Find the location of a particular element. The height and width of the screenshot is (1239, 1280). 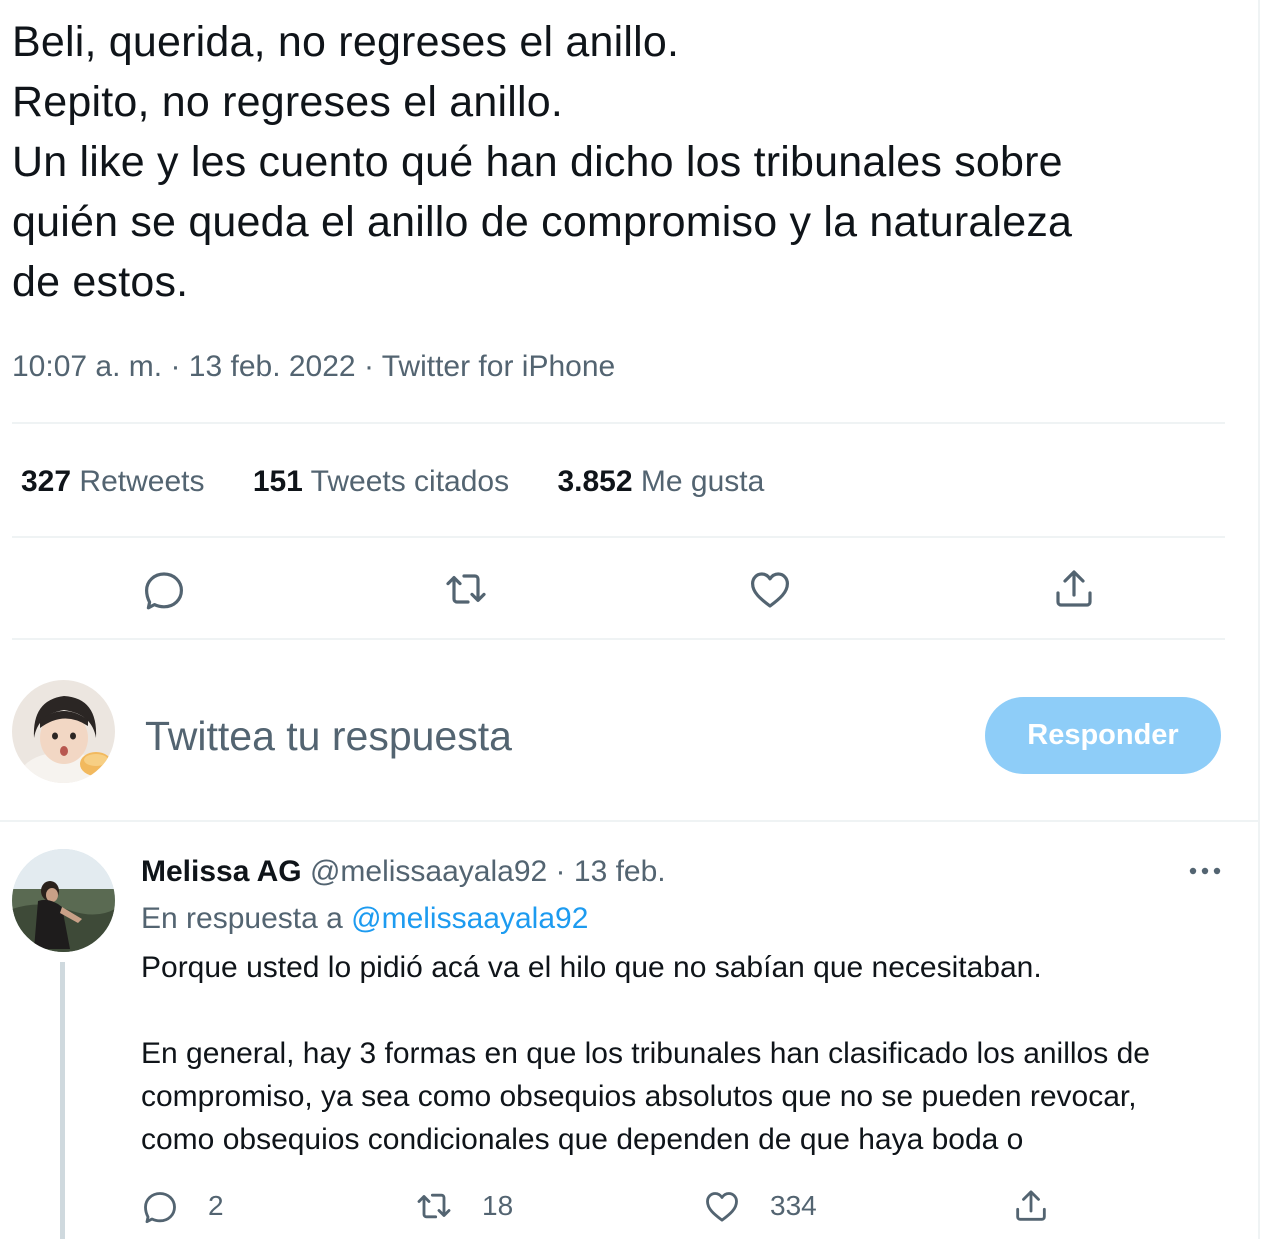

column-border is located at coordinates (1259, 619).